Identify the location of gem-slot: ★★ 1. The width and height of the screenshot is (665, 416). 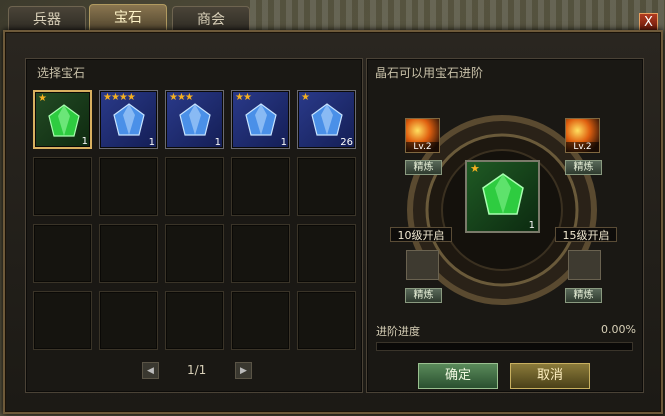
(260, 119).